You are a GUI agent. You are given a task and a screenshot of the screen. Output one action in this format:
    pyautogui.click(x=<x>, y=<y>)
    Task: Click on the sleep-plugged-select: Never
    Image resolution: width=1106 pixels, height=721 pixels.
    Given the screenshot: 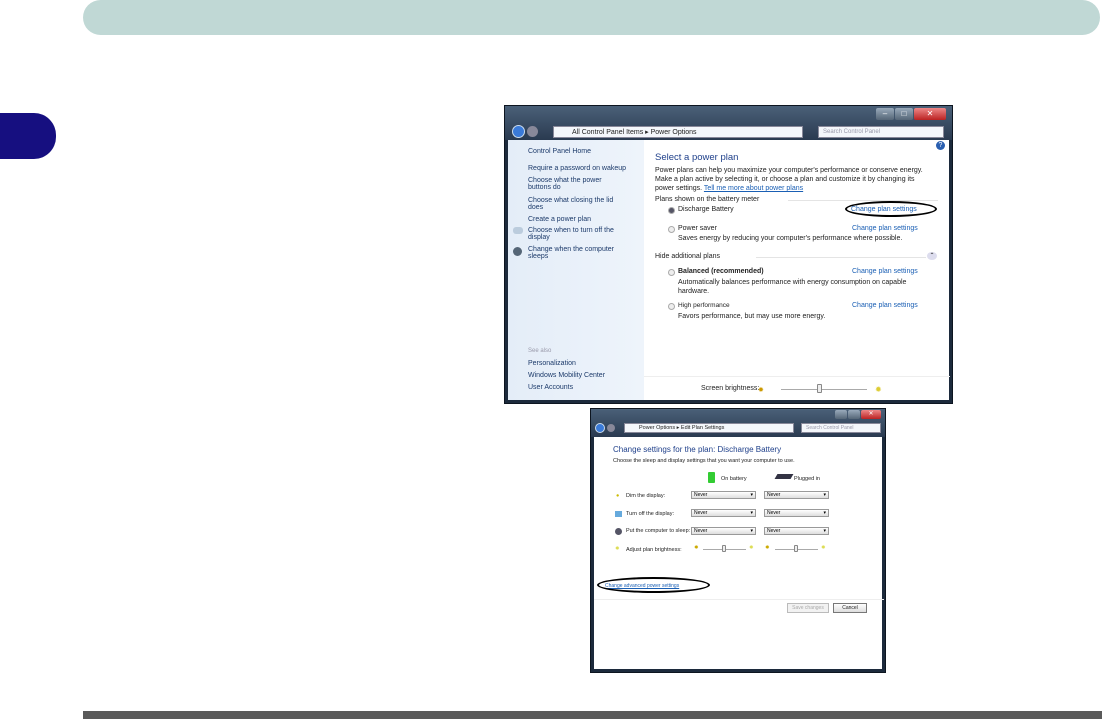 What is the action you would take?
    pyautogui.click(x=796, y=531)
    